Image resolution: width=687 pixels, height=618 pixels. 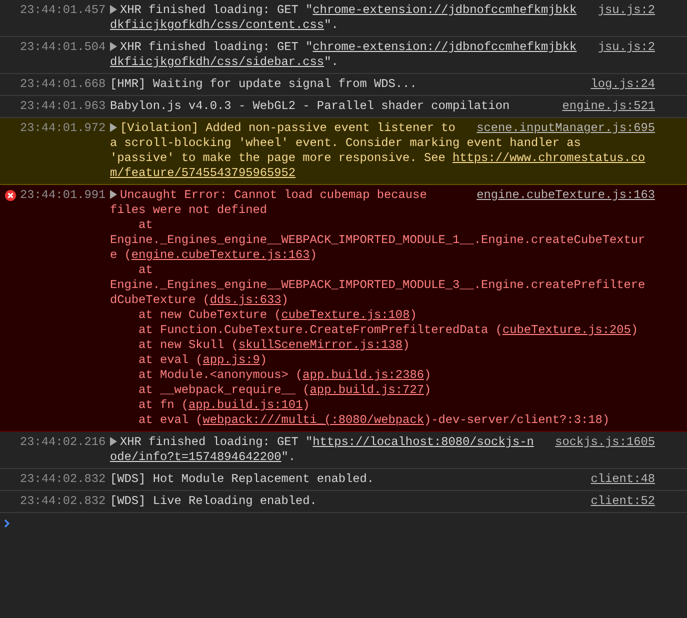 I want to click on message-line: dkfiicjkgofkdh/css/content.css"., so click(x=224, y=25).